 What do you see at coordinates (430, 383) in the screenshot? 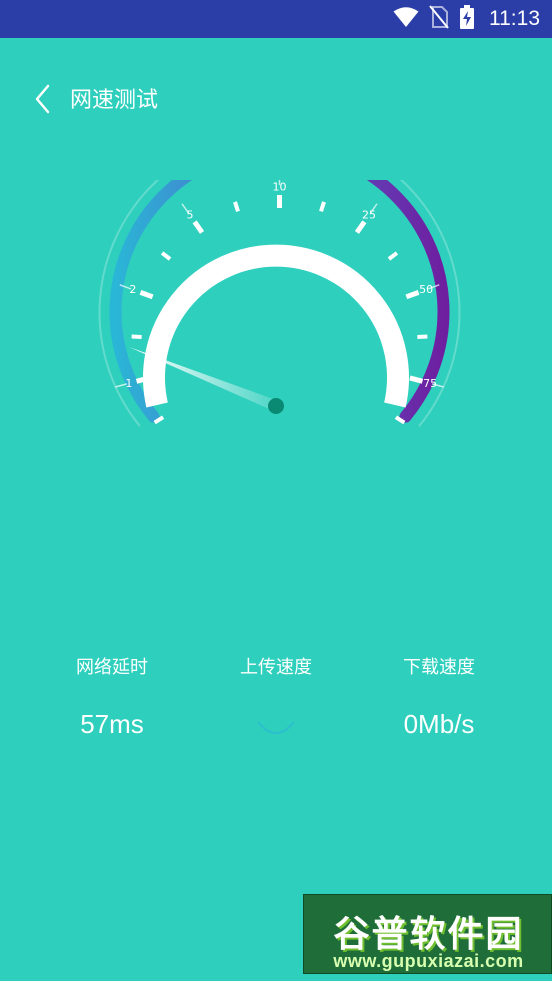
I see `gauge-scale-label: 75` at bounding box center [430, 383].